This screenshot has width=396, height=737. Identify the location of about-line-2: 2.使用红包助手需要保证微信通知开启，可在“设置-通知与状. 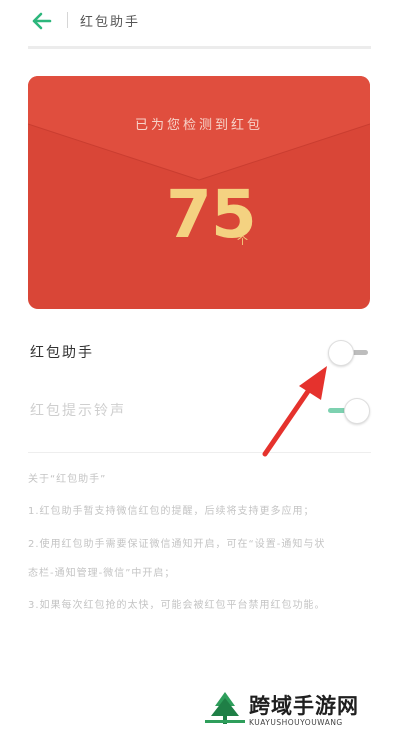
(177, 544).